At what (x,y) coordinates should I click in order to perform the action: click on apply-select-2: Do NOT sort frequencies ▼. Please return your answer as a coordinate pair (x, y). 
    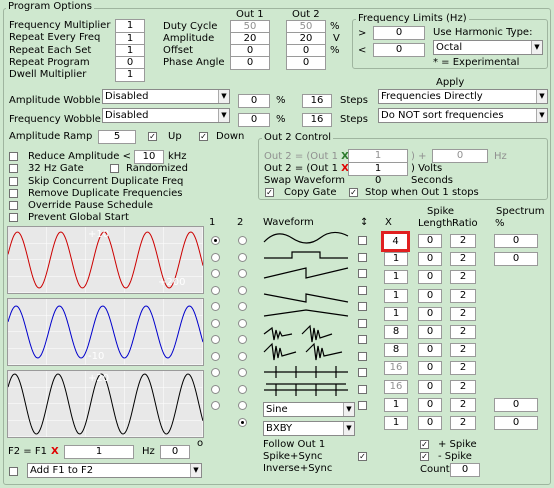
    Looking at the image, I should click on (463, 115).